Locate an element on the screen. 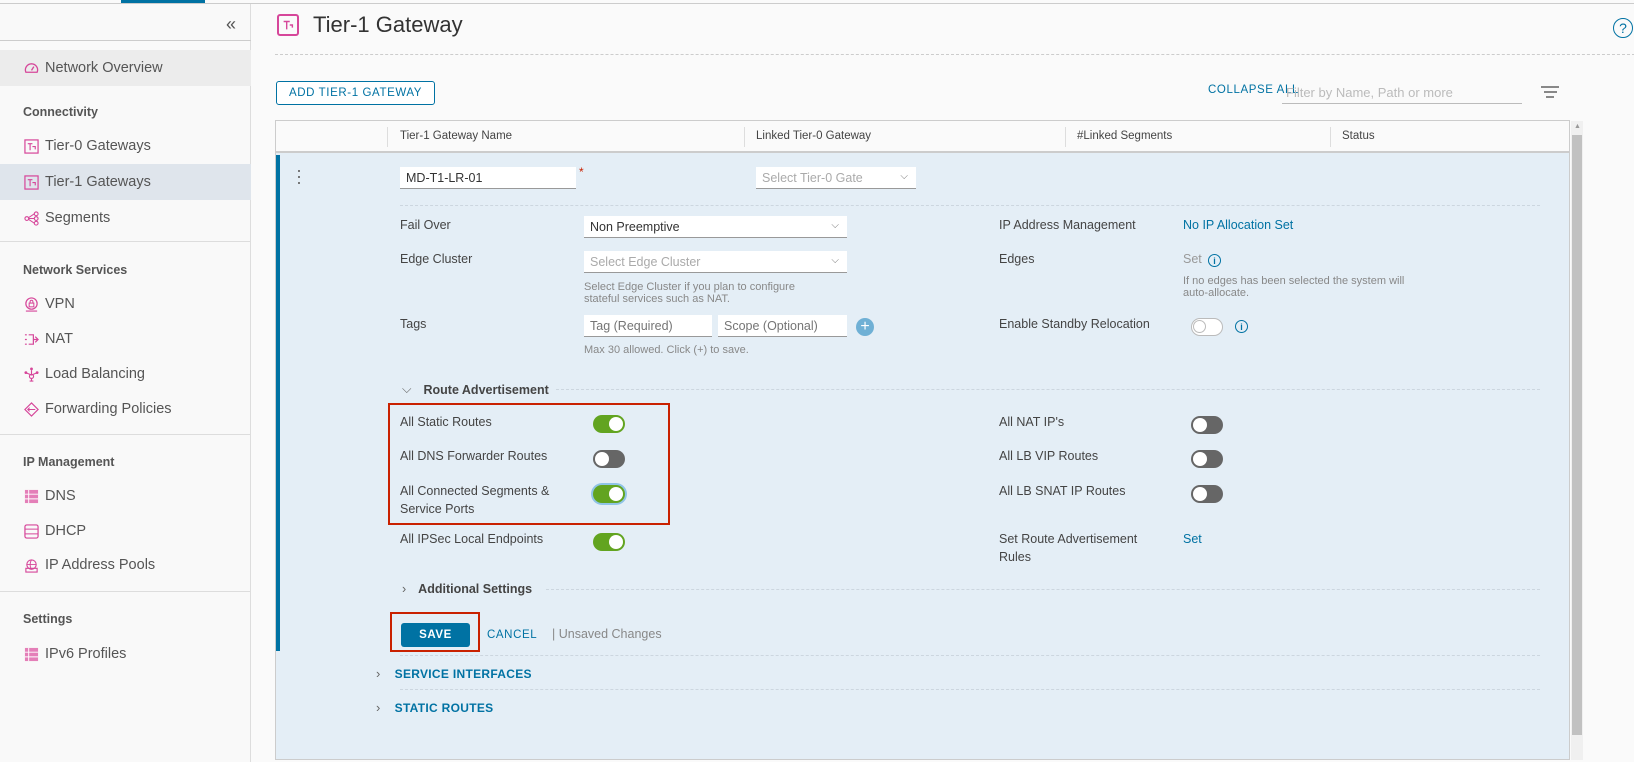  standby-relocation-label: Enable Standby Relocation is located at coordinates (1074, 324).